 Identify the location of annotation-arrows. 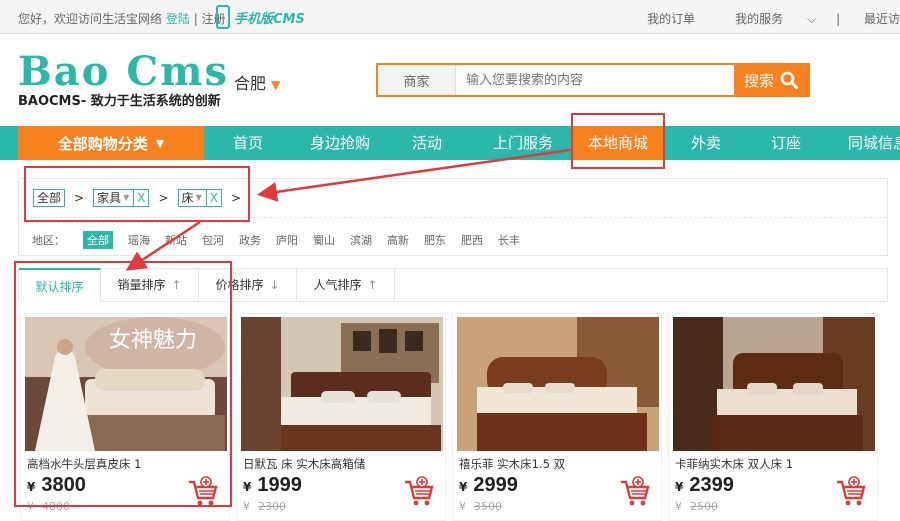
(348, 209).